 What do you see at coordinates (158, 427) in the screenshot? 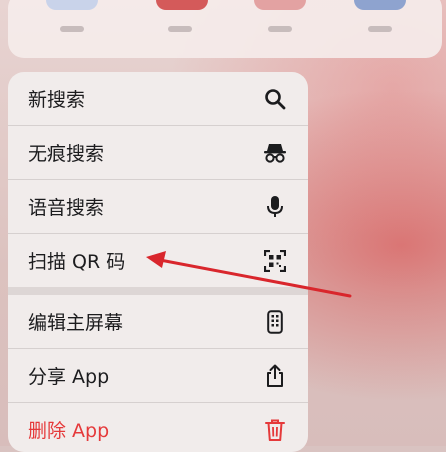
I see `menu-item-delete-app: 删除 App` at bounding box center [158, 427].